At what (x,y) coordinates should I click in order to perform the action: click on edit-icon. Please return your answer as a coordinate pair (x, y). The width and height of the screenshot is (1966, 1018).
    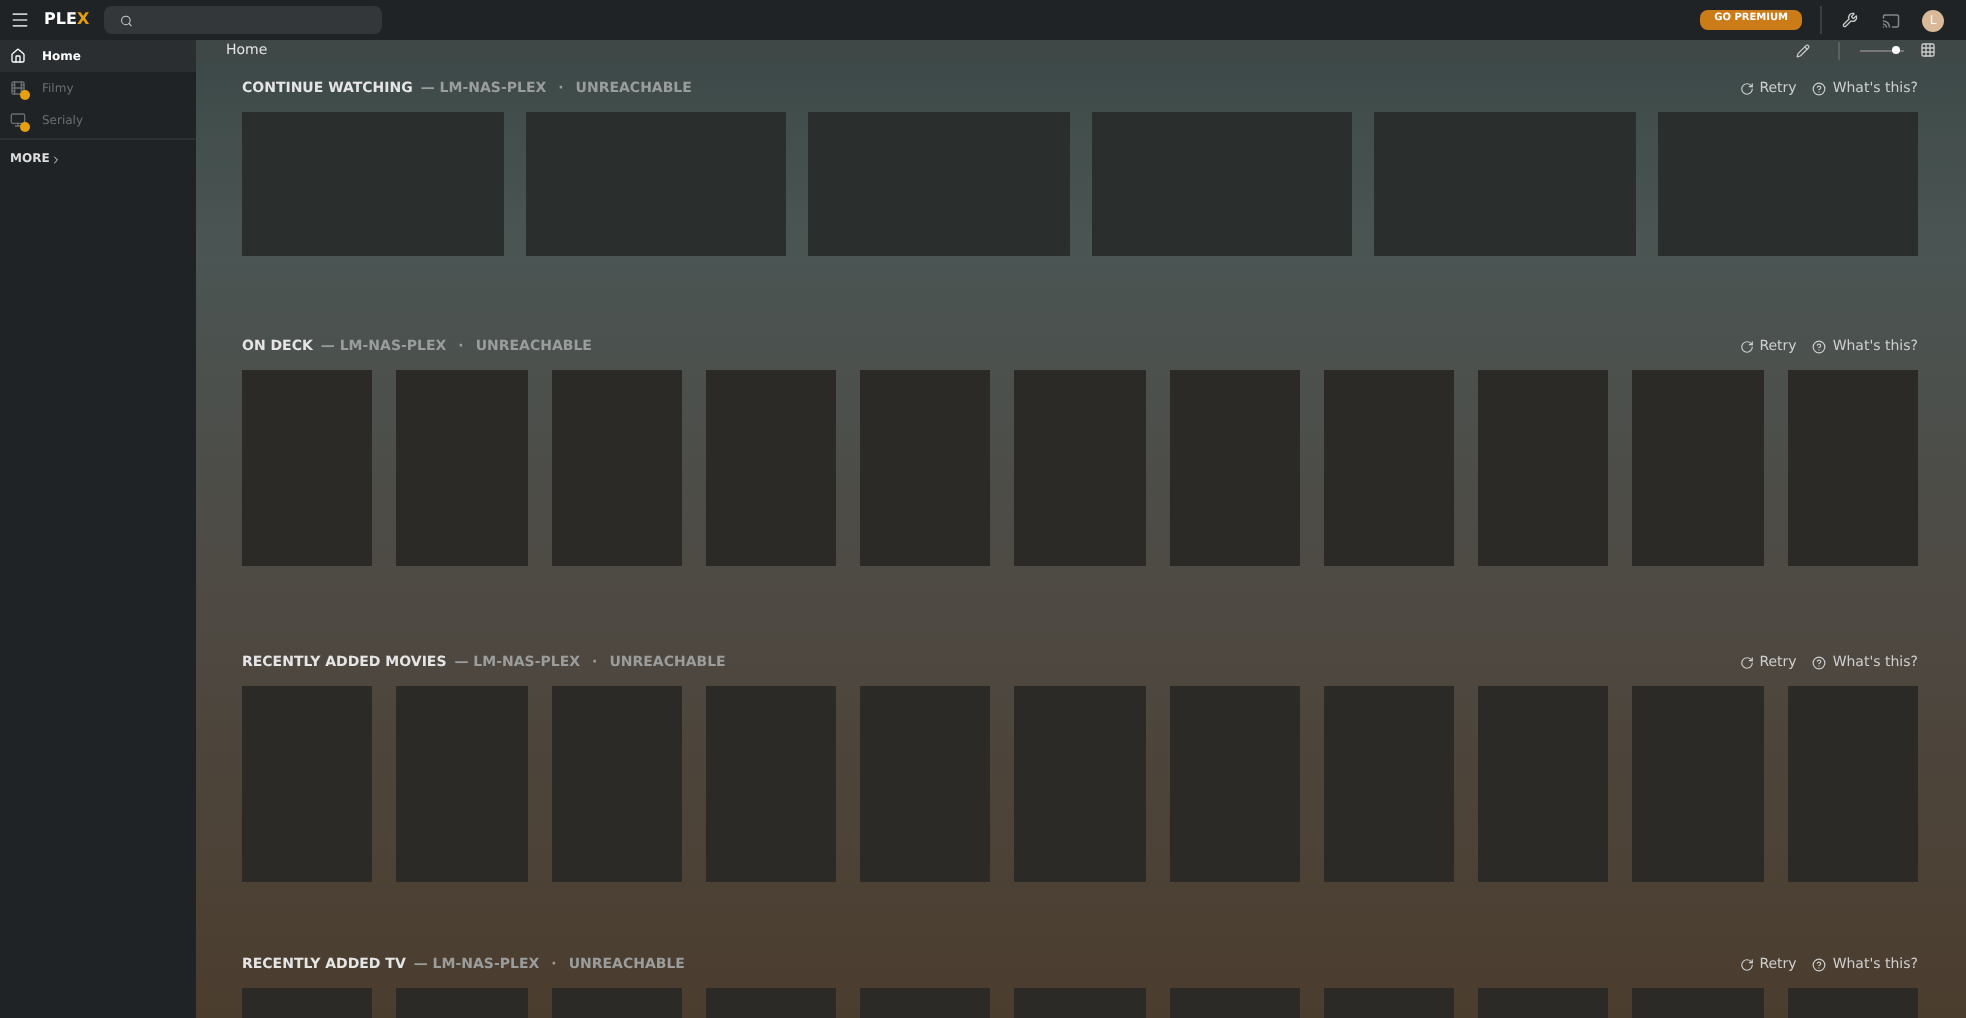
    Looking at the image, I should click on (1803, 50).